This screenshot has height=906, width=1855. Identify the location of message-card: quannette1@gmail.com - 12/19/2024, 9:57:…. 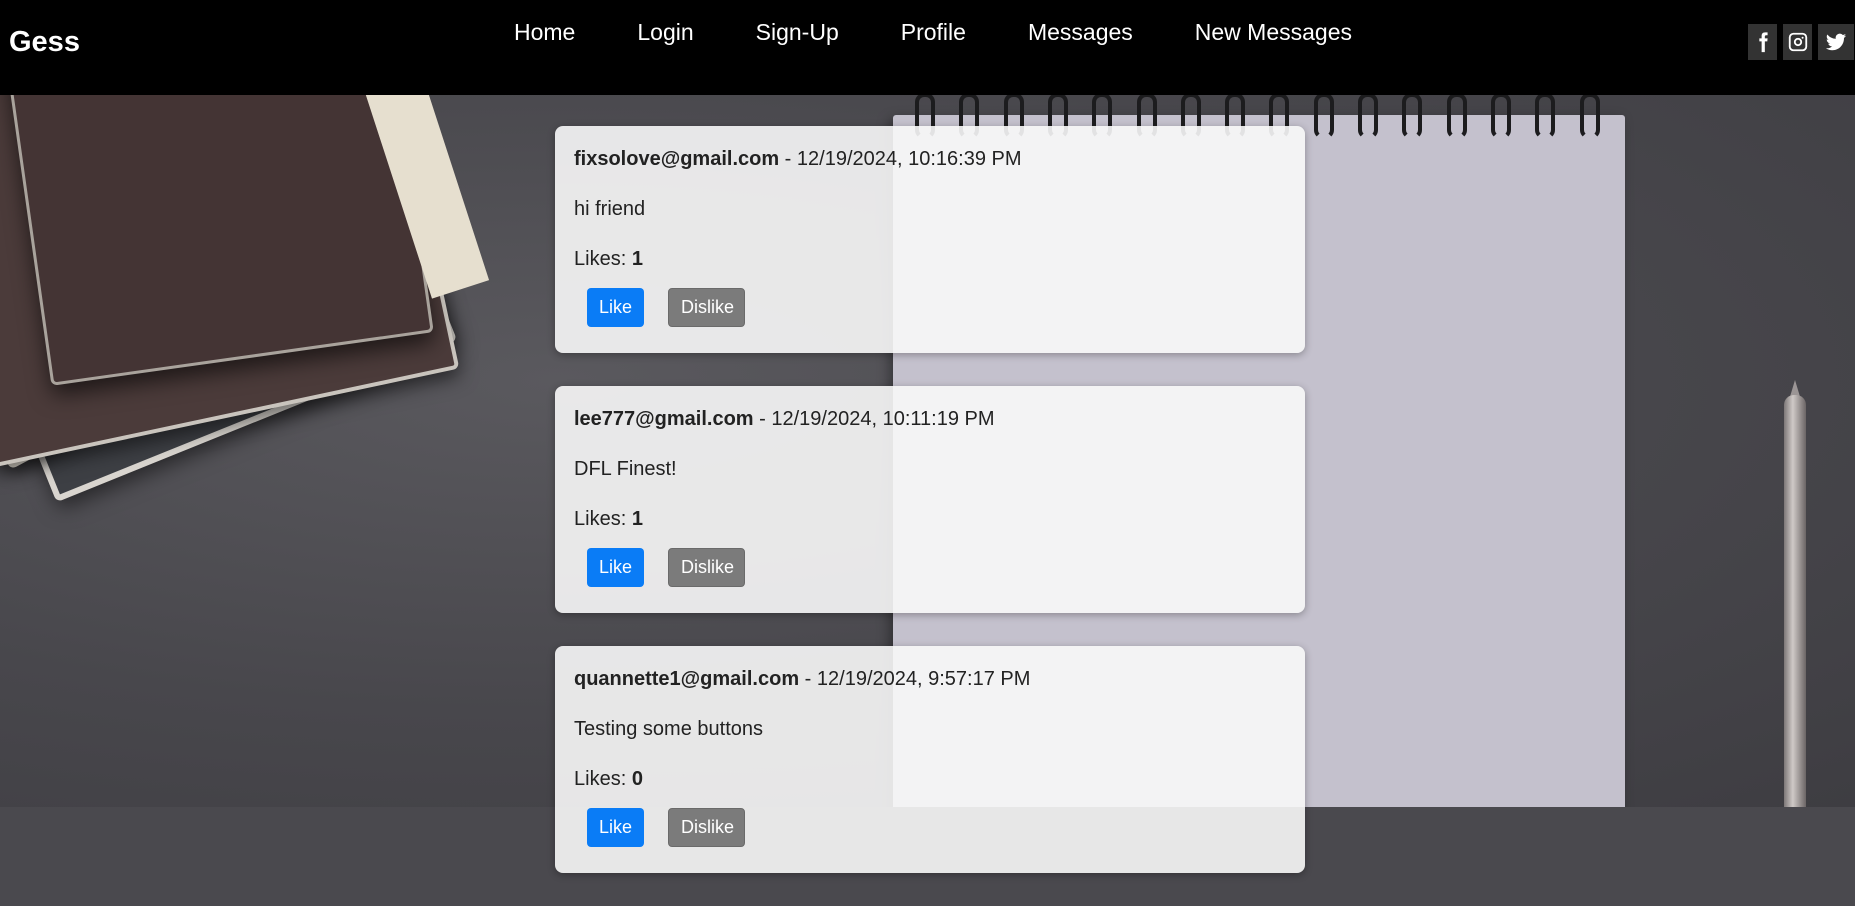
(930, 759).